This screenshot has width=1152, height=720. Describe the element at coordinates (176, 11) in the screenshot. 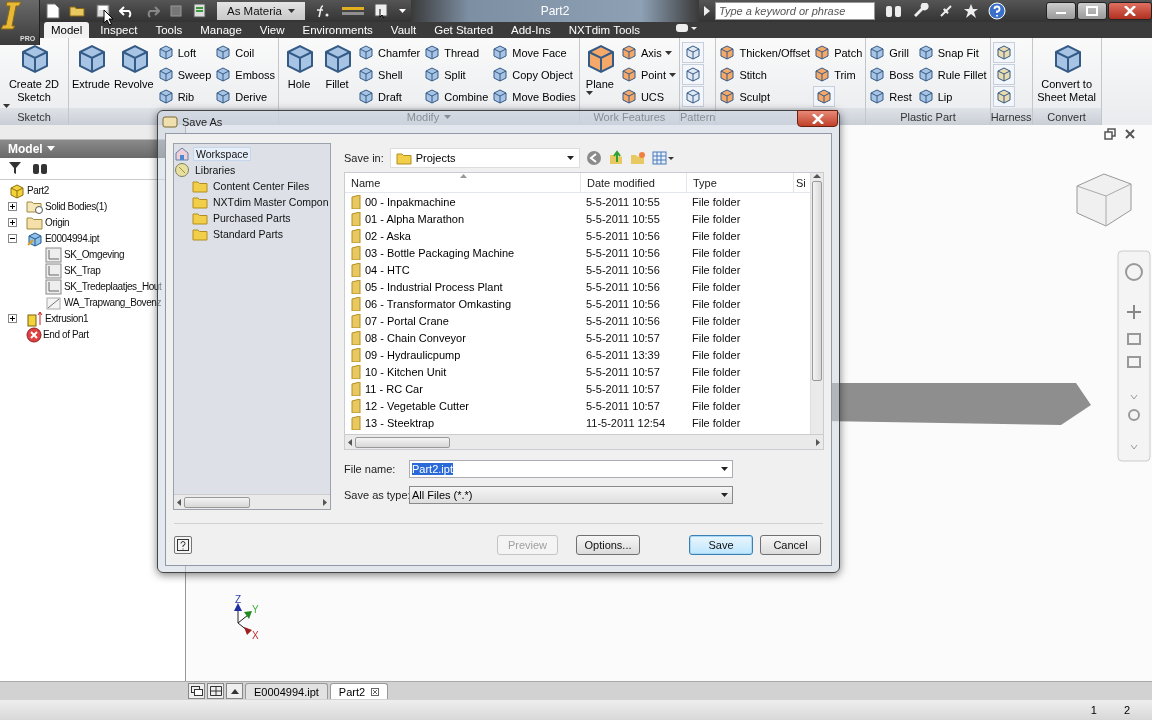

I see `document-icon` at that location.